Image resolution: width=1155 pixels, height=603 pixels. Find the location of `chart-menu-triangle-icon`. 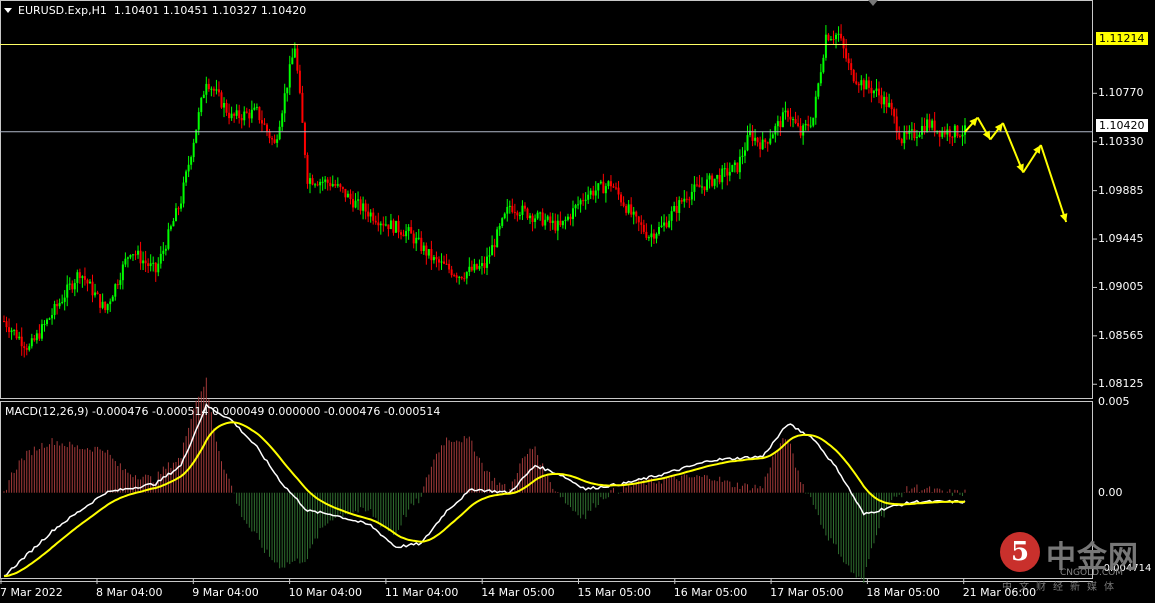

chart-menu-triangle-icon is located at coordinates (8, 10).